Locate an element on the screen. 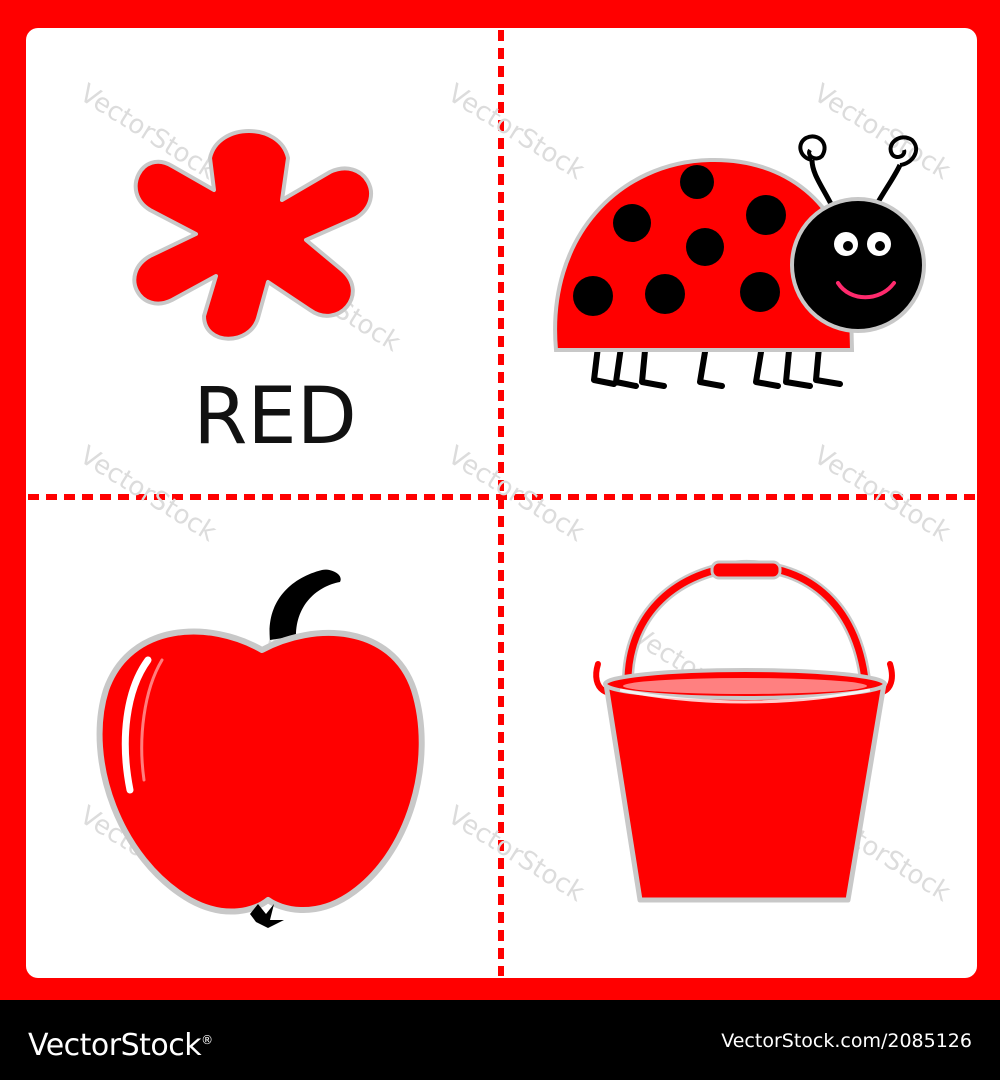 The height and width of the screenshot is (1080, 1000). footer-logo-mark: ® is located at coordinates (207, 1040).